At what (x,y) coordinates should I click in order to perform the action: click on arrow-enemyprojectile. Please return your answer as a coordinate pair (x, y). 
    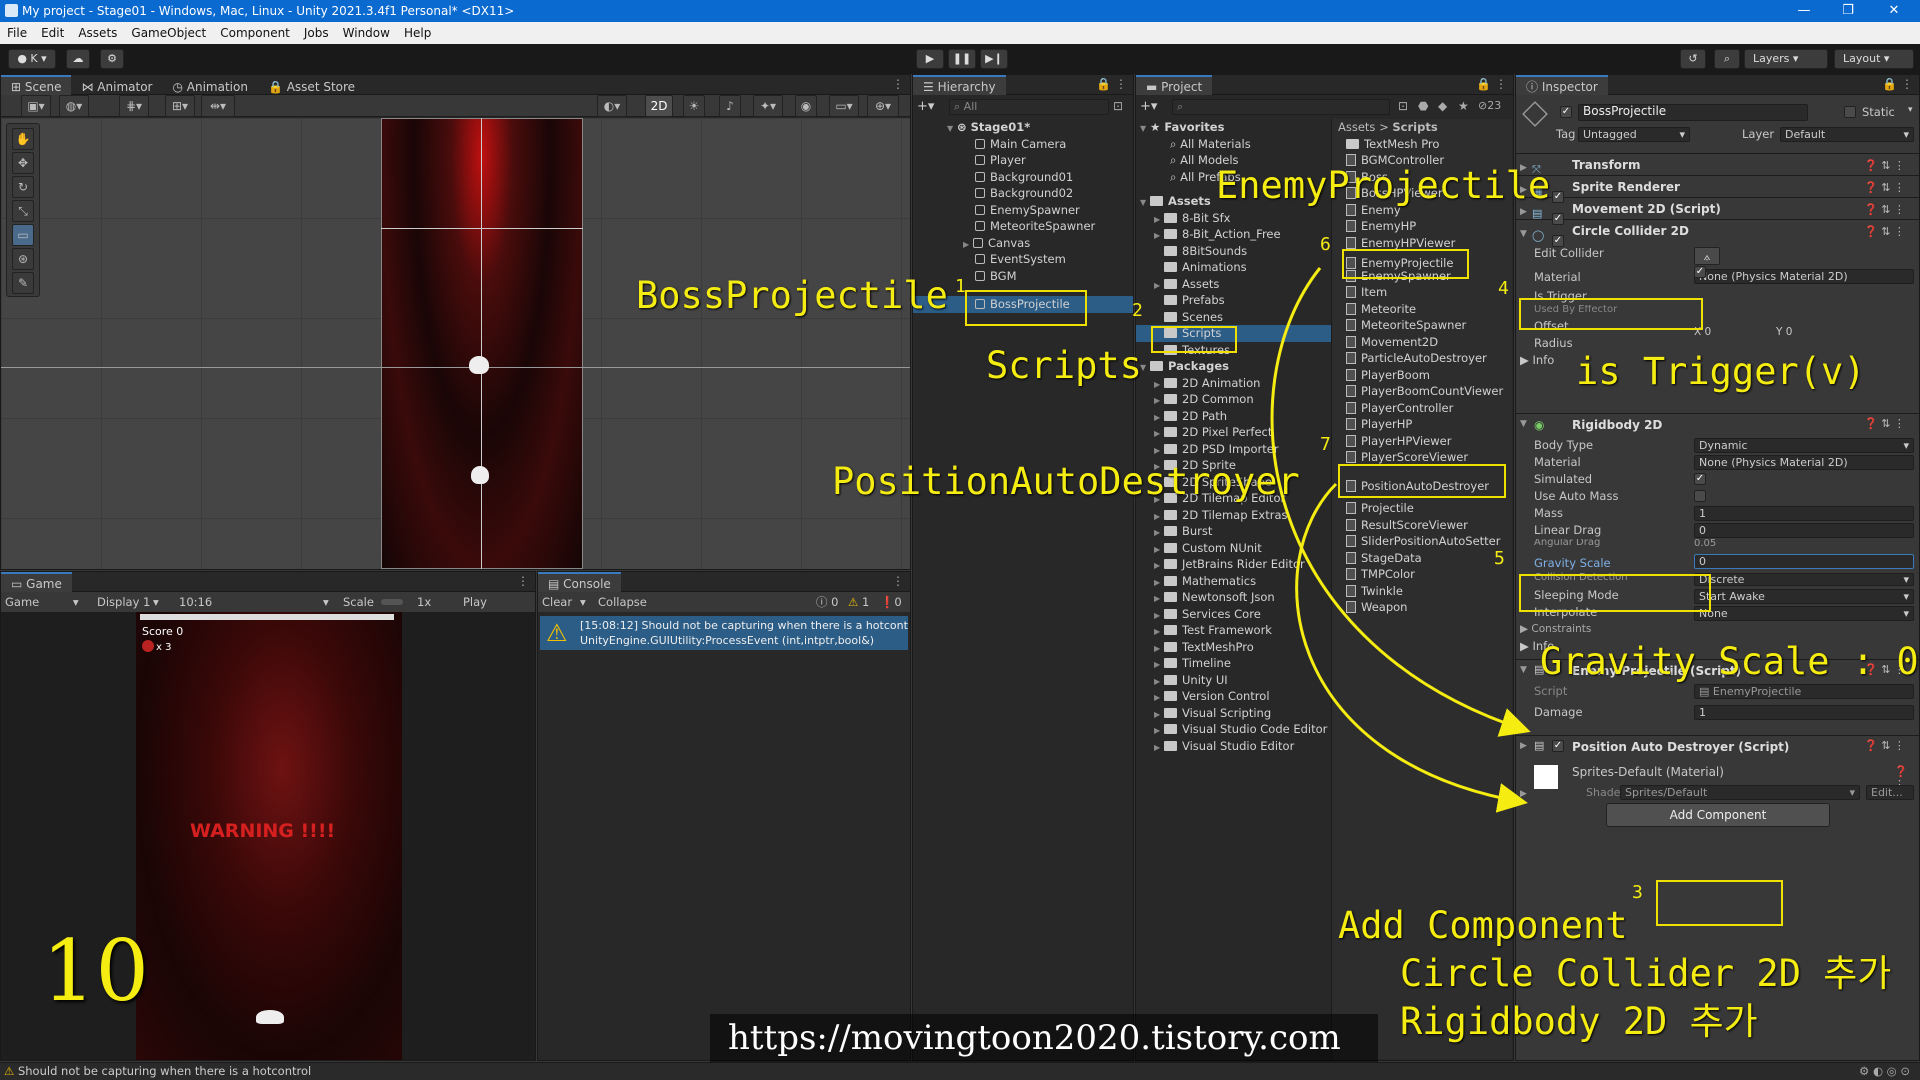
    Looking at the image, I should click on (1400, 502).